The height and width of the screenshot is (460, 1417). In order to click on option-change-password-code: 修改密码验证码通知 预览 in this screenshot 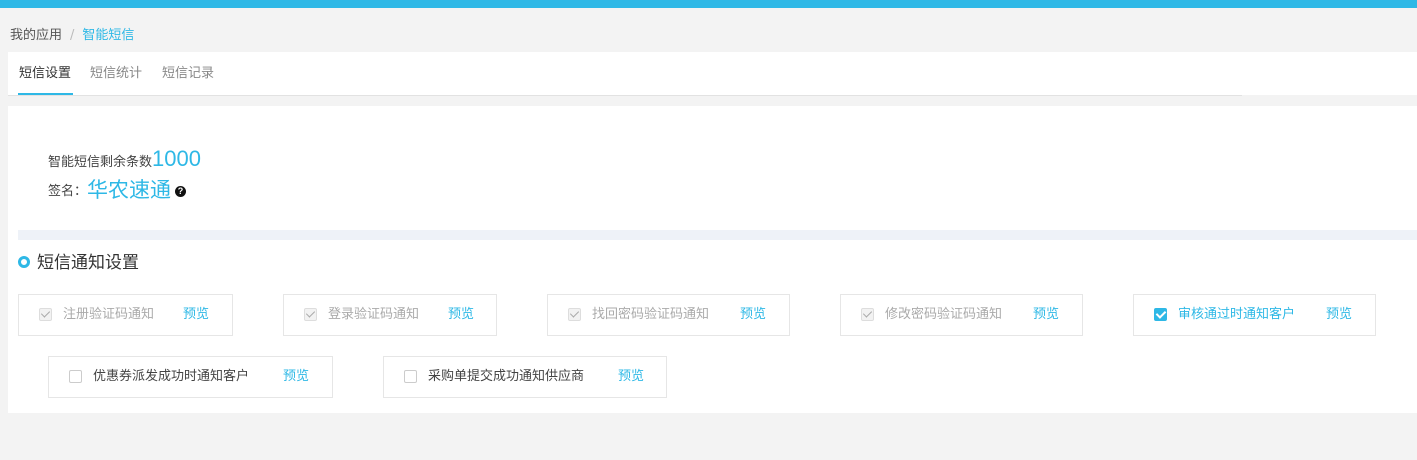, I will do `click(961, 315)`.